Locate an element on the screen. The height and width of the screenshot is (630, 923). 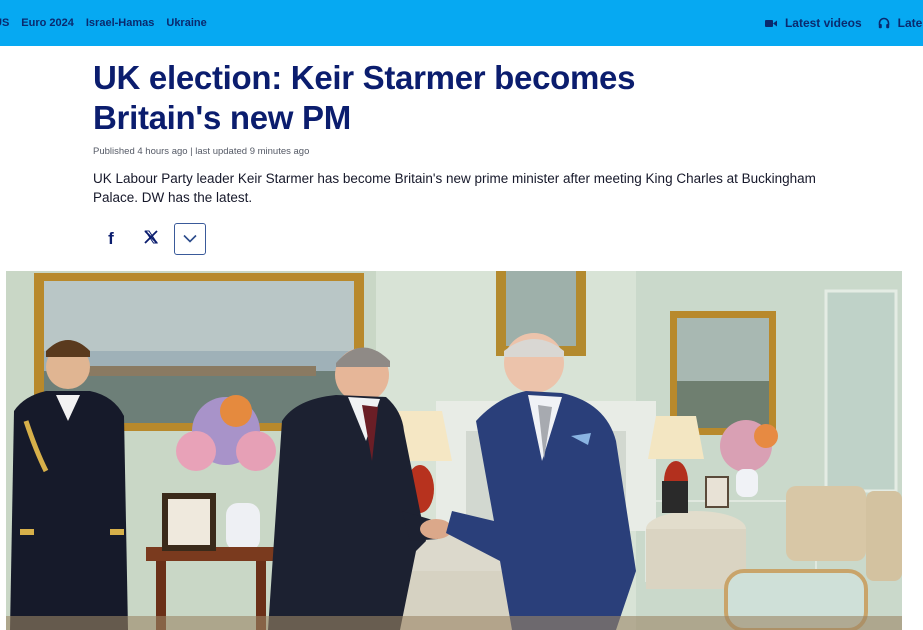
headline-line-2: Britain's new PM is located at coordinates (222, 117).